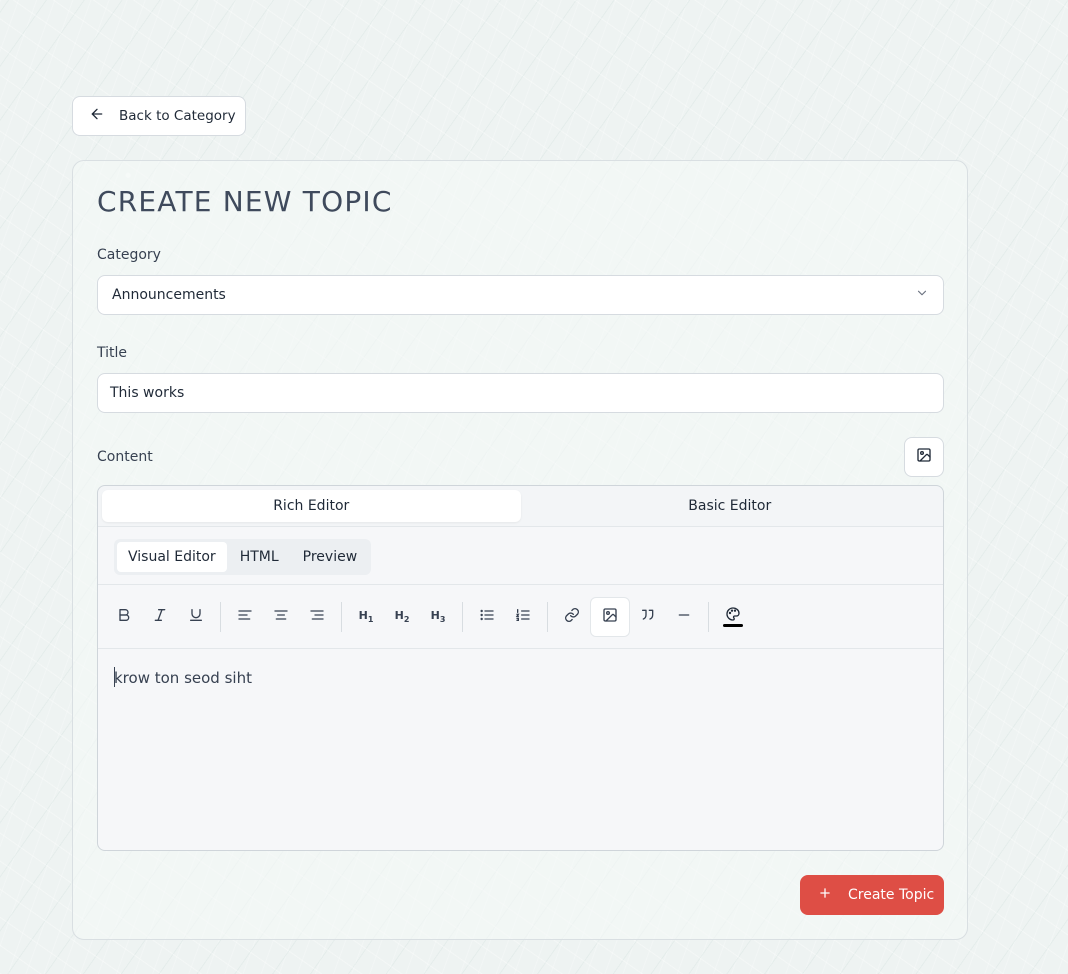  I want to click on back-to-category-button: Back to Category, so click(159, 116).